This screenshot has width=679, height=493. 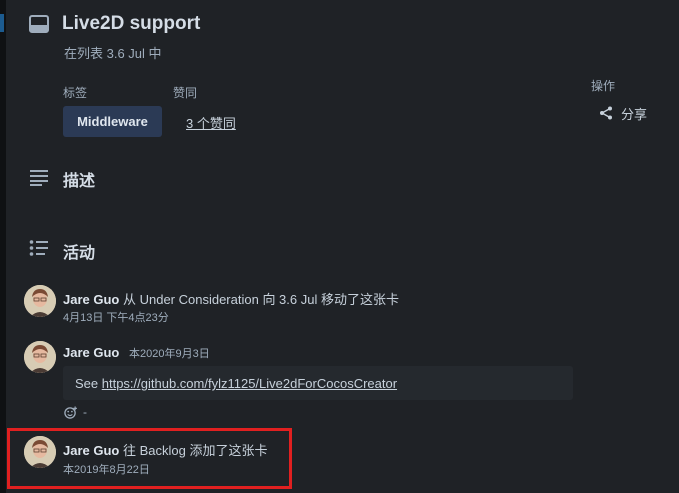 What do you see at coordinates (113, 53) in the screenshot?
I see `card-list-info: 在列表 3.6 Jul 中` at bounding box center [113, 53].